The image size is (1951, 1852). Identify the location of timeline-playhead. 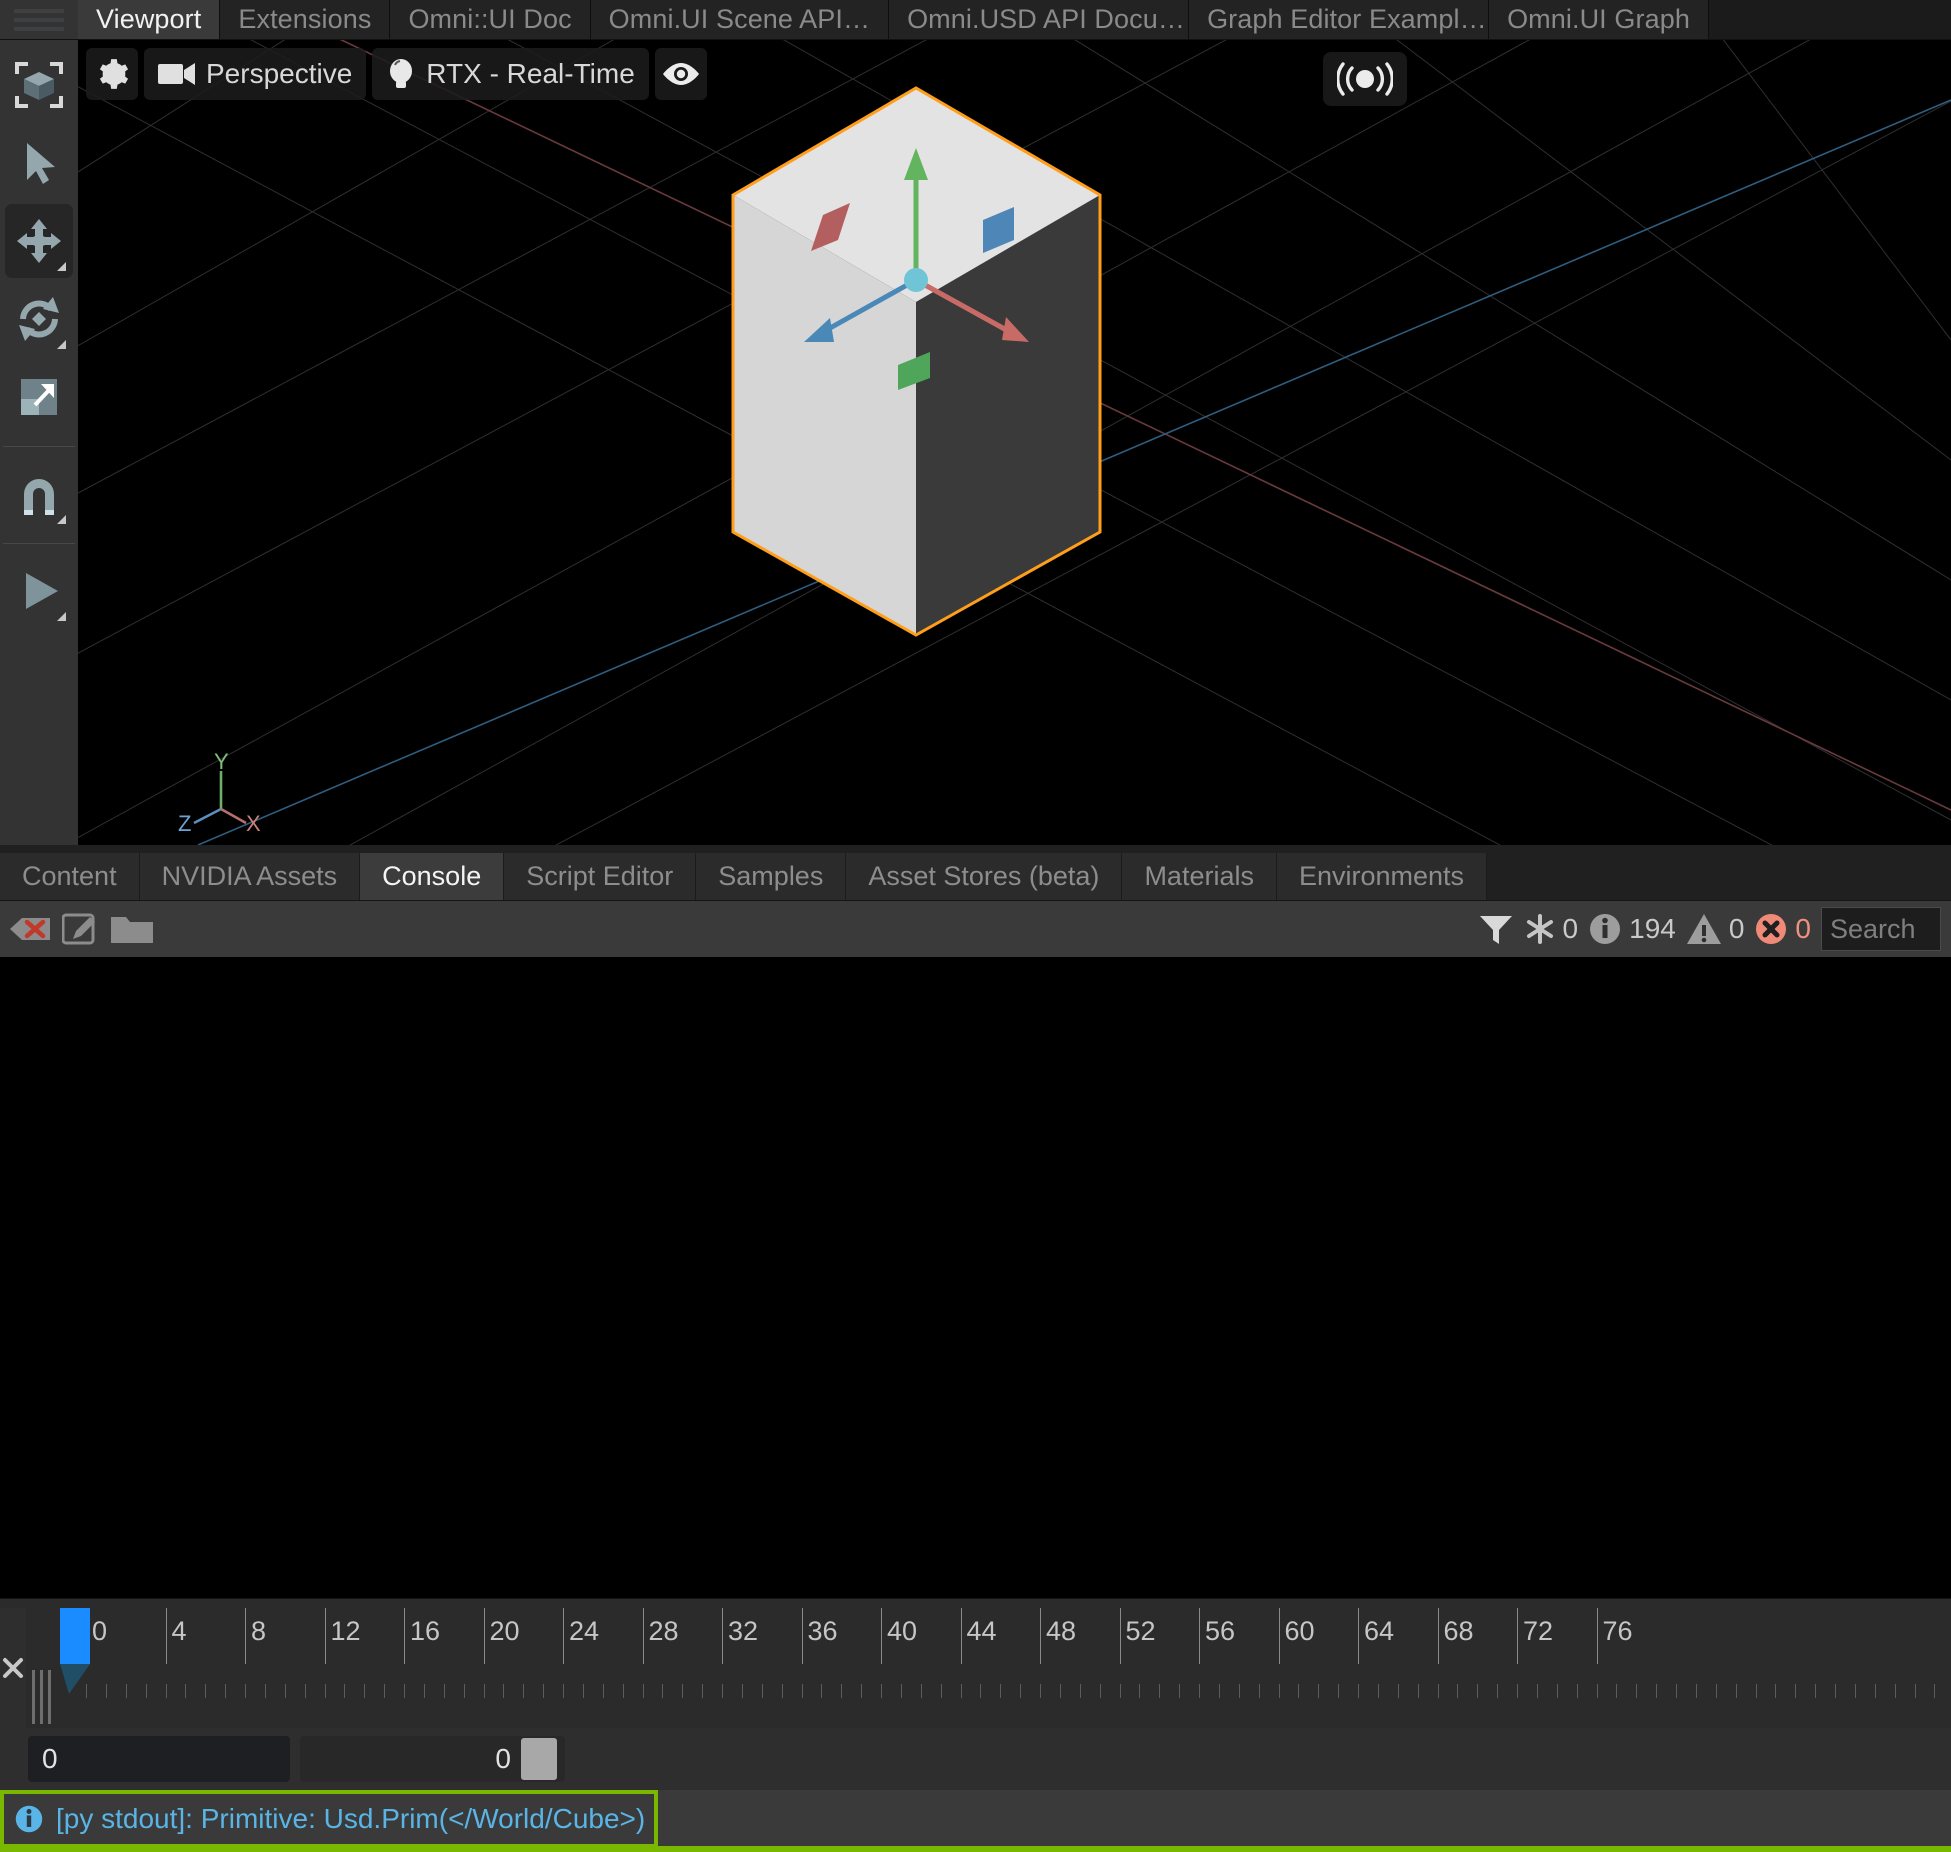
(75, 1636).